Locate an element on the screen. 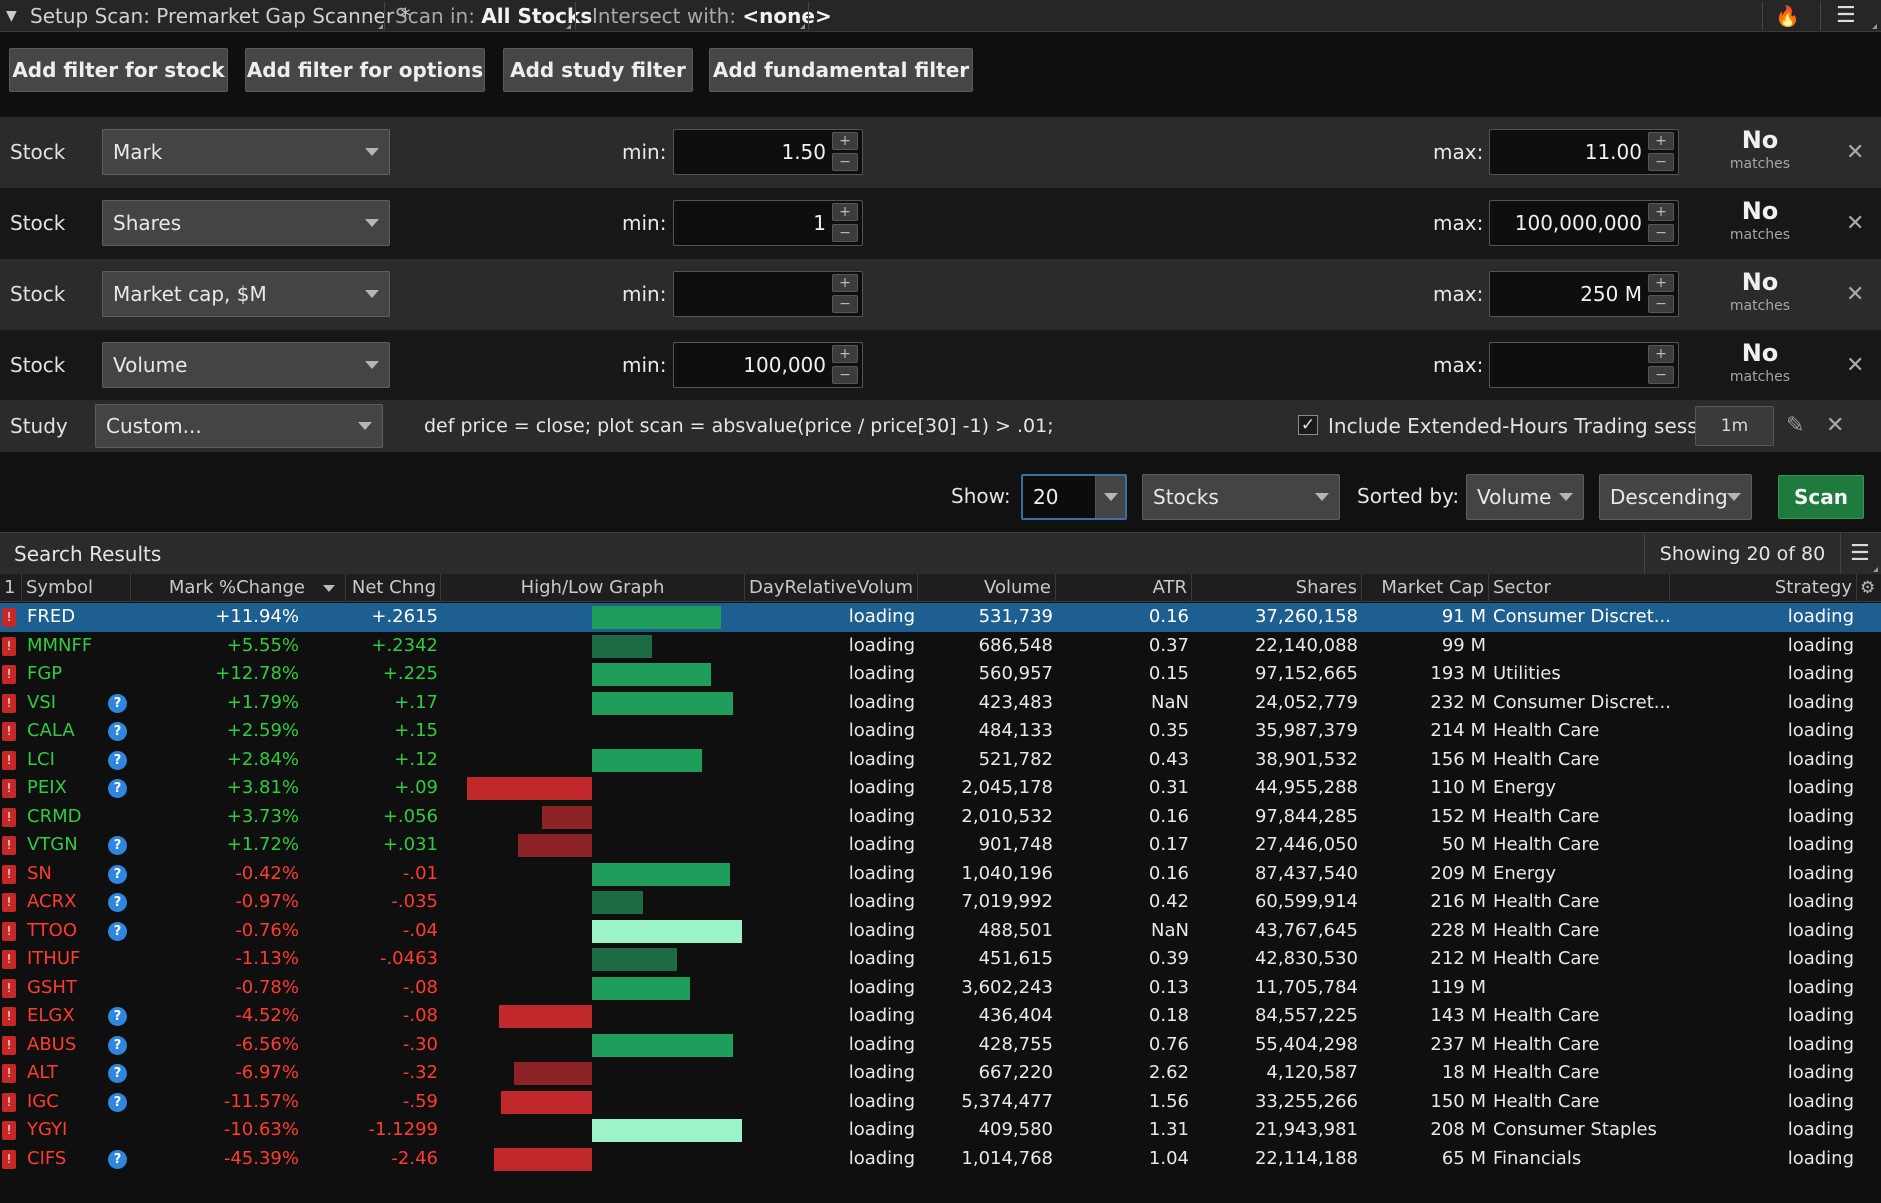 This screenshot has width=1881, height=1203. col-shares: Shares is located at coordinates (1277, 588).